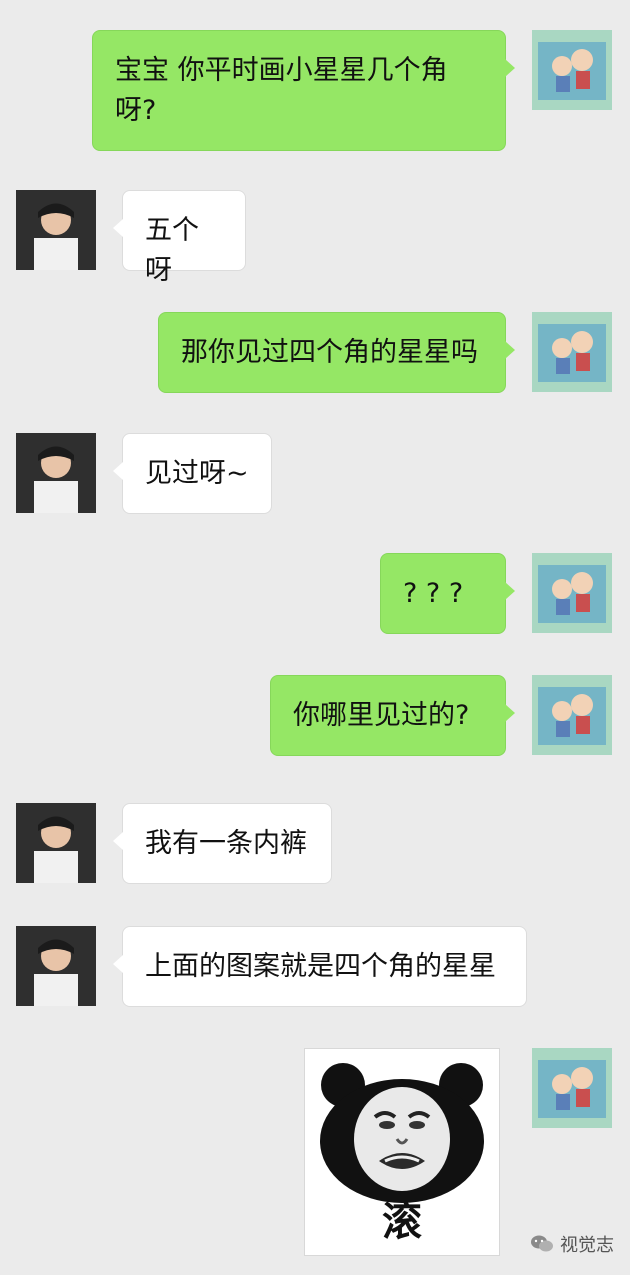 Image resolution: width=630 pixels, height=1275 pixels. What do you see at coordinates (222, 843) in the screenshot?
I see `message-bubble: 我有一条内裤` at bounding box center [222, 843].